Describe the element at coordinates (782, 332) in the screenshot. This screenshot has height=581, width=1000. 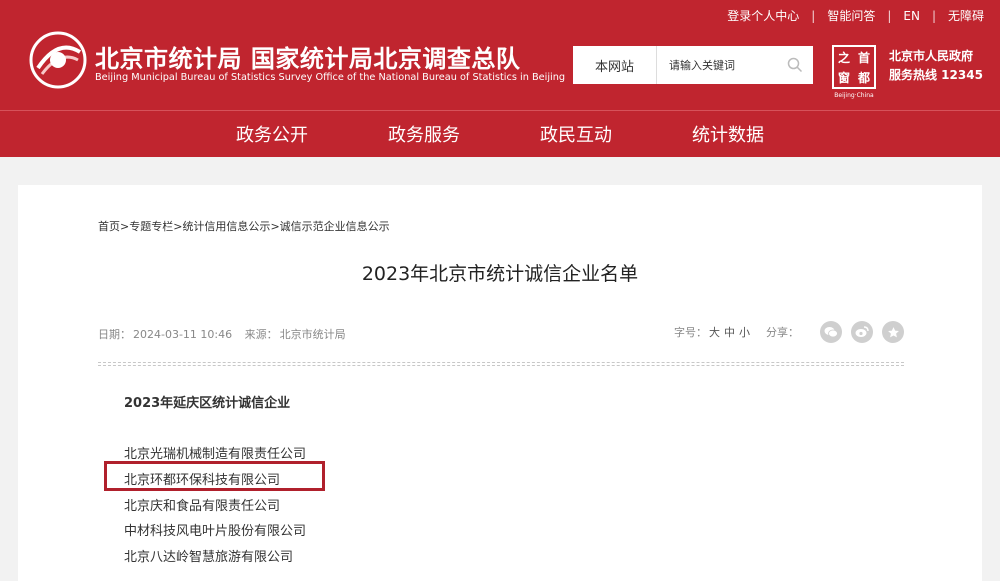
I see `share-label: 分享：` at that location.